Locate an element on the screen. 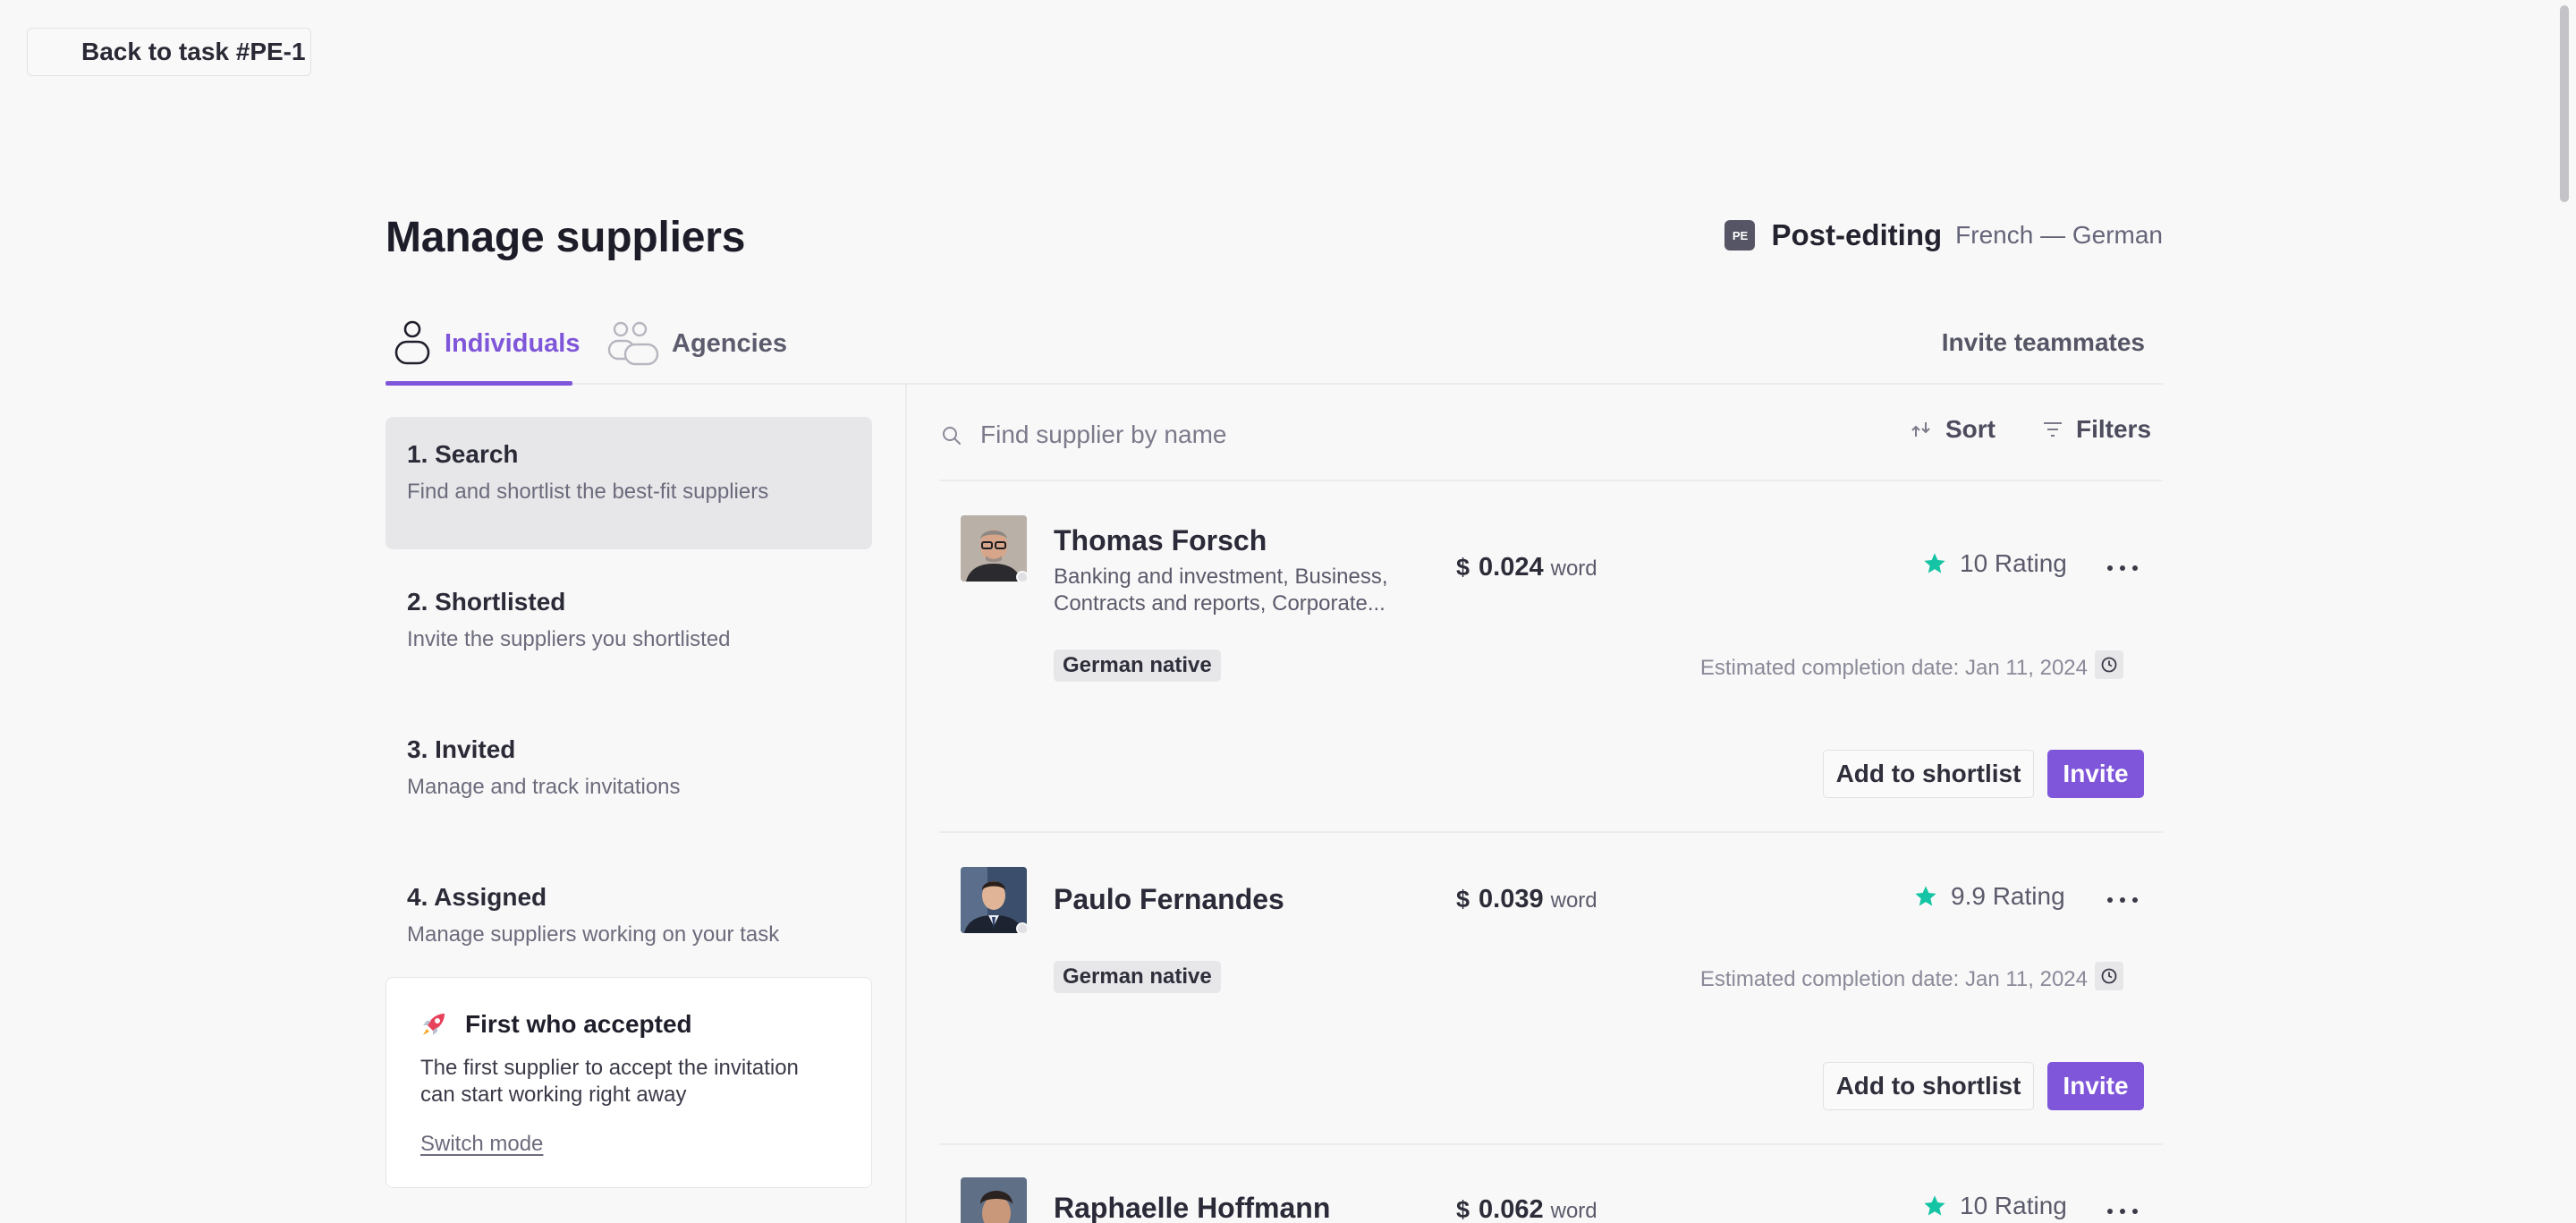 This screenshot has height=1223, width=2576. task-languages: French — German is located at coordinates (2059, 235).